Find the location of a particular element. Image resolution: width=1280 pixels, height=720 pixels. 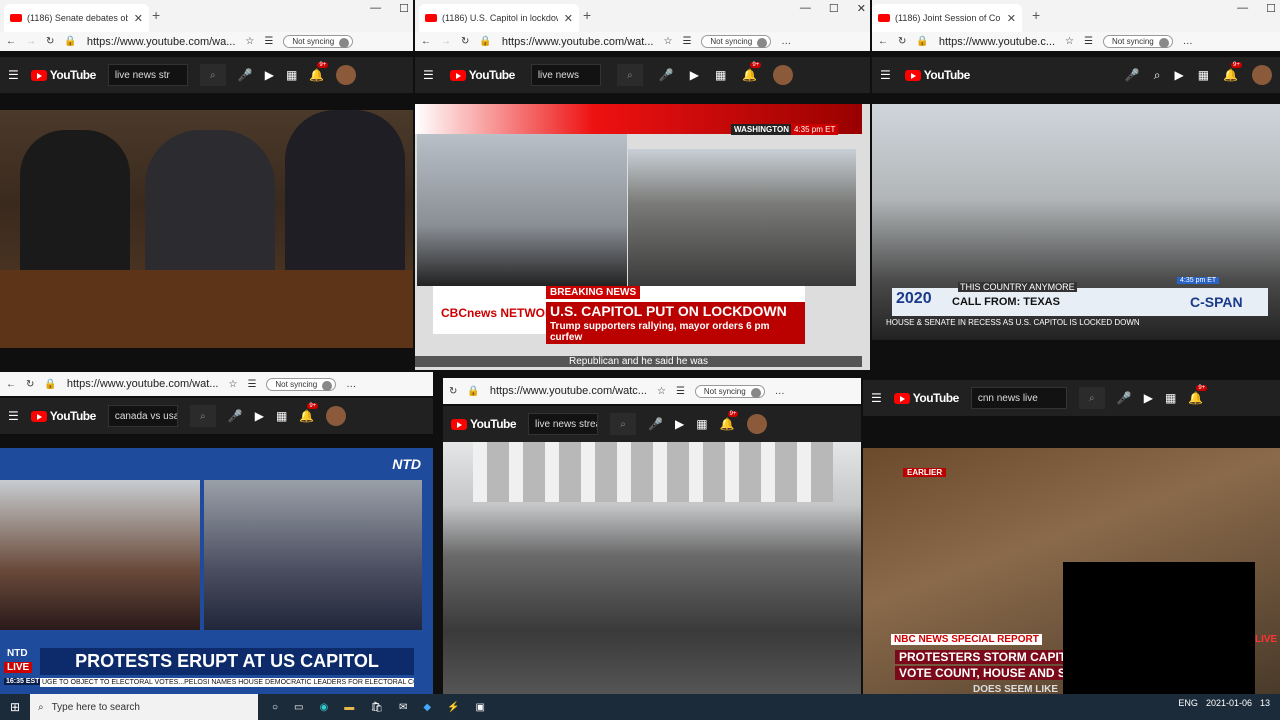

tab-joint-session: (1186) Joint Session of Congres... ✕ is located at coordinates (947, 18).